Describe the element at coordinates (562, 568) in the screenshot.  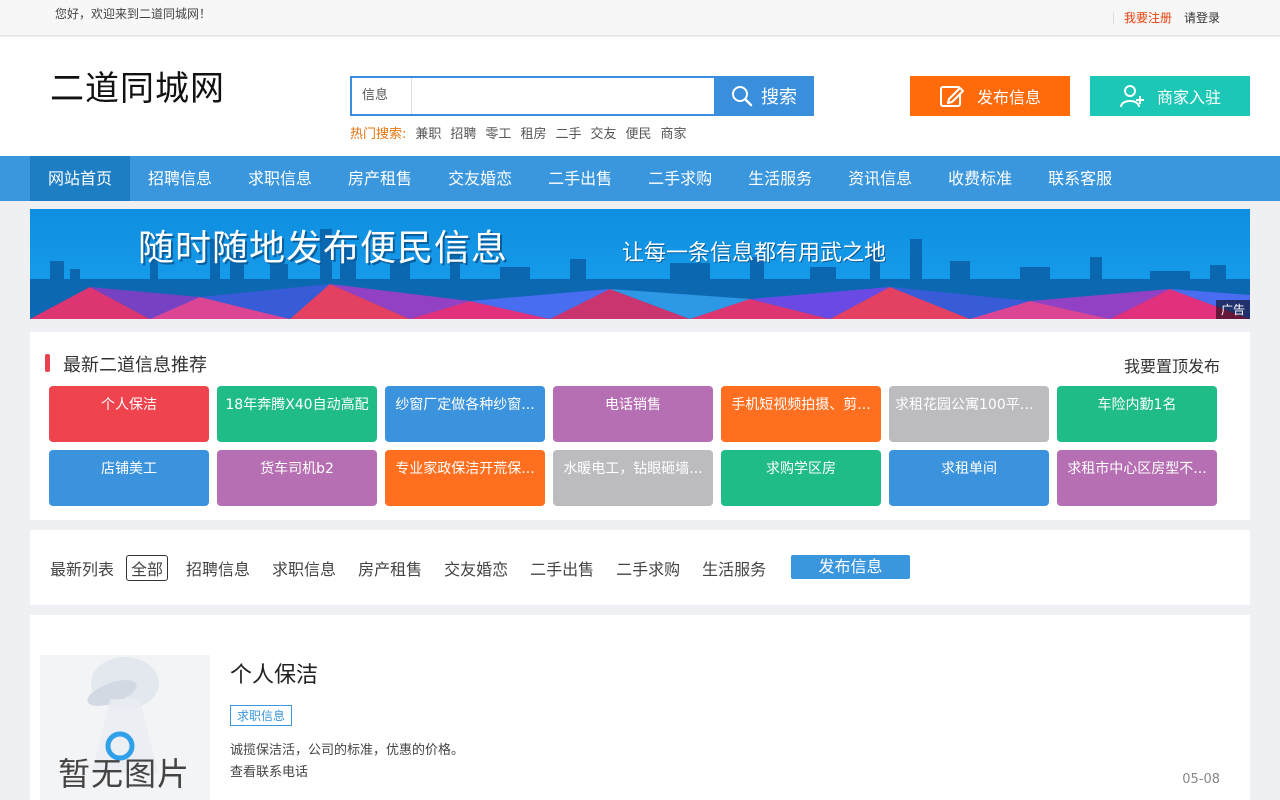
I see `filter-category: 二手出售` at that location.